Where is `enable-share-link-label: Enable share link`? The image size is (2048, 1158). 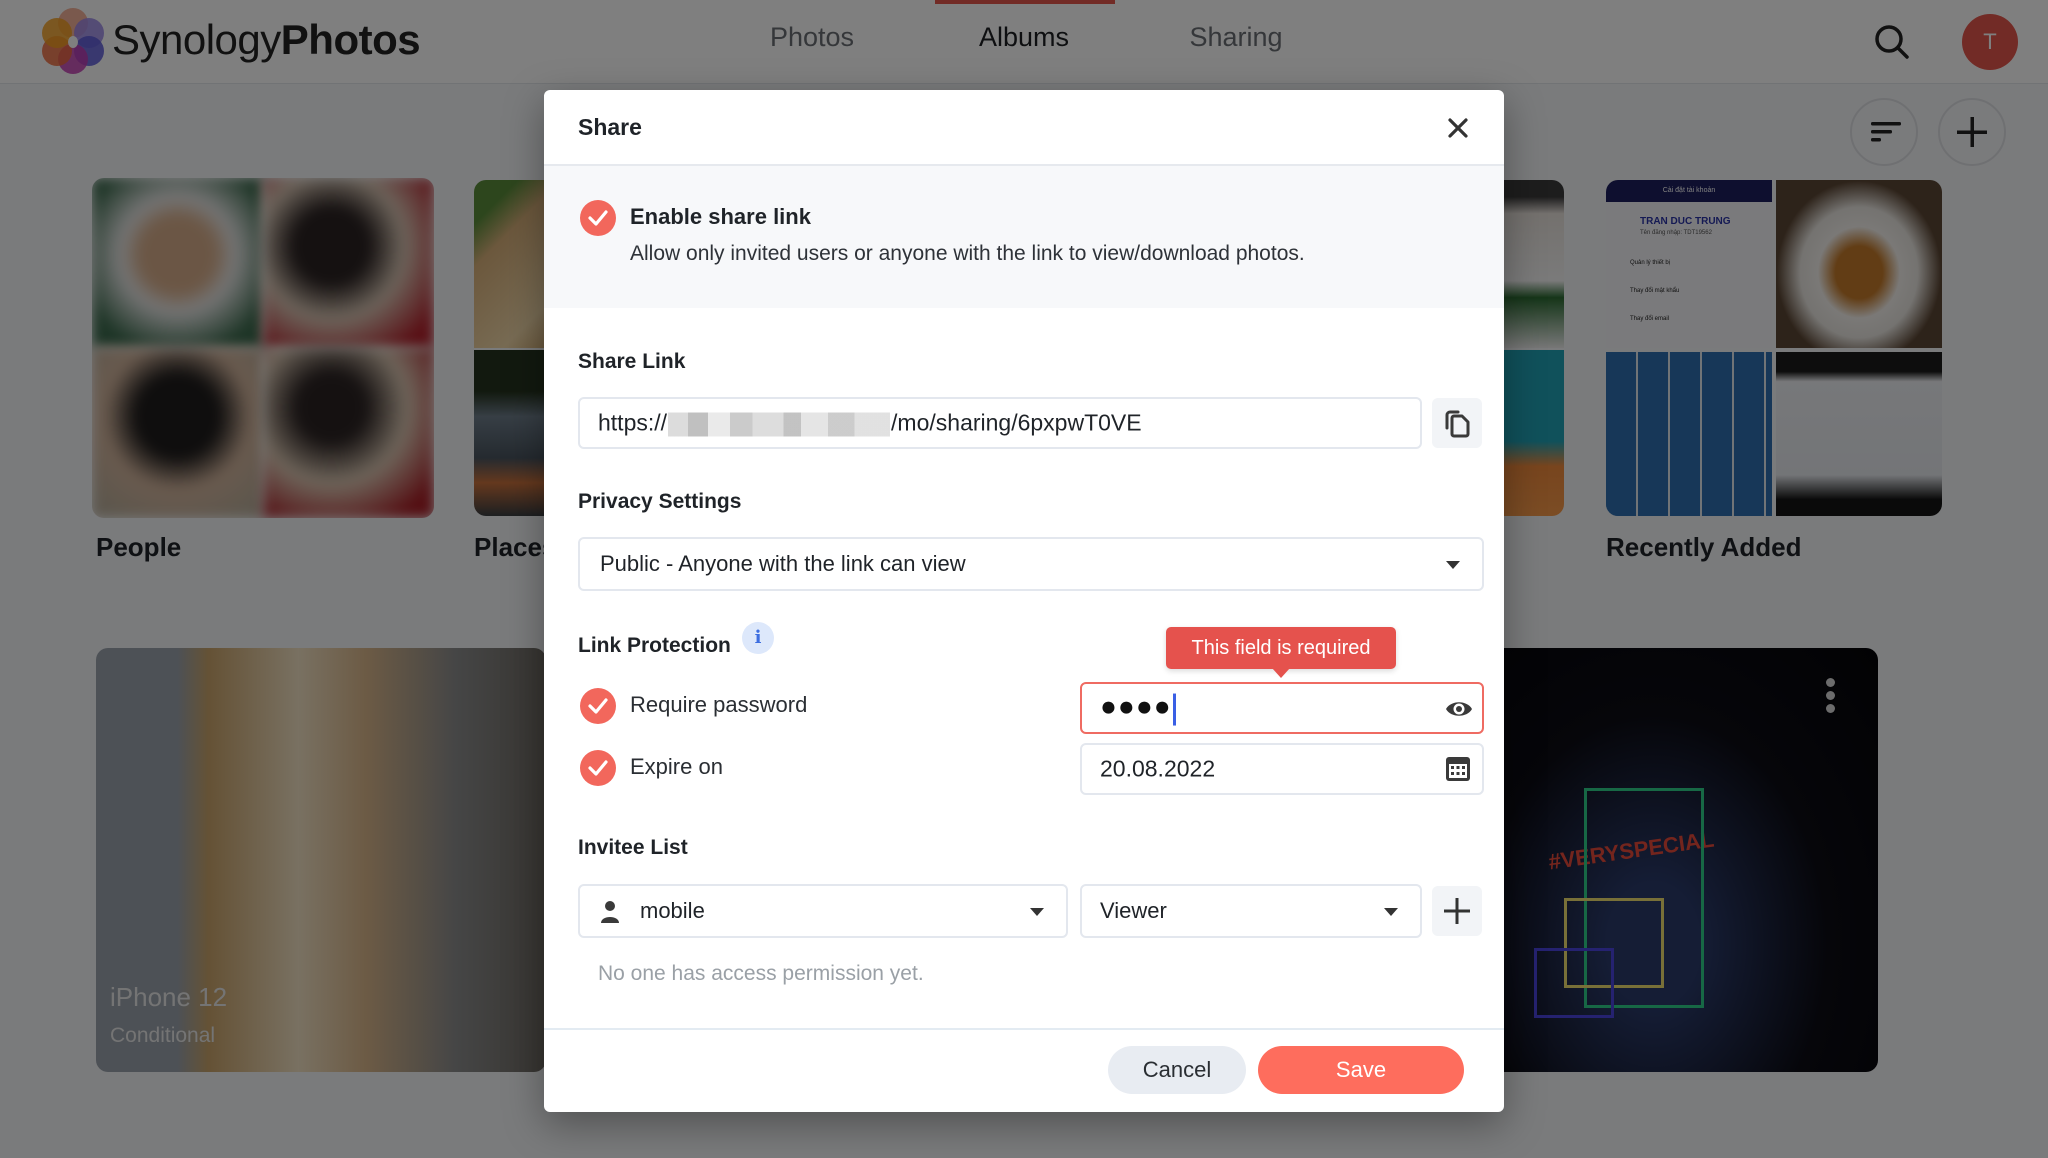
enable-share-link-label: Enable share link is located at coordinates (720, 216).